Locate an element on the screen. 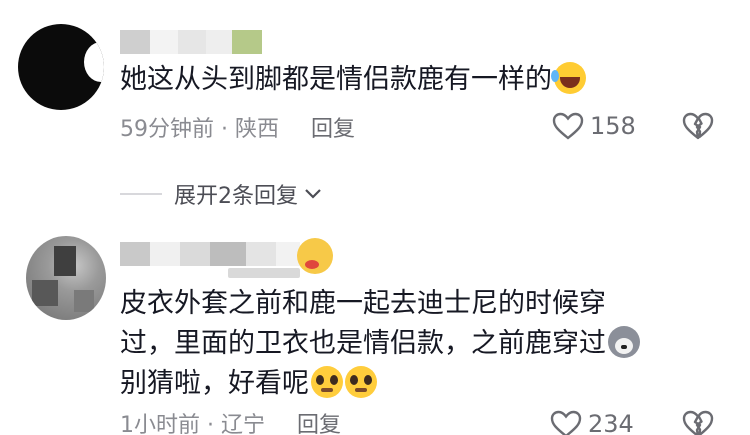  expand-replies: 展开2条回复 is located at coordinates (221, 194).